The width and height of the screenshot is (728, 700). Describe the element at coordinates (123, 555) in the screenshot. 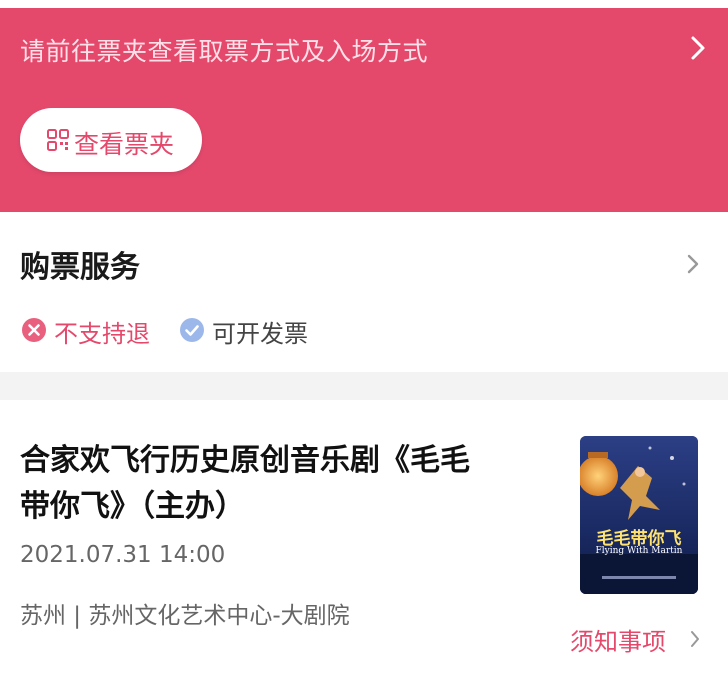

I see `event-datetime: 2021.07.31 14:00` at that location.